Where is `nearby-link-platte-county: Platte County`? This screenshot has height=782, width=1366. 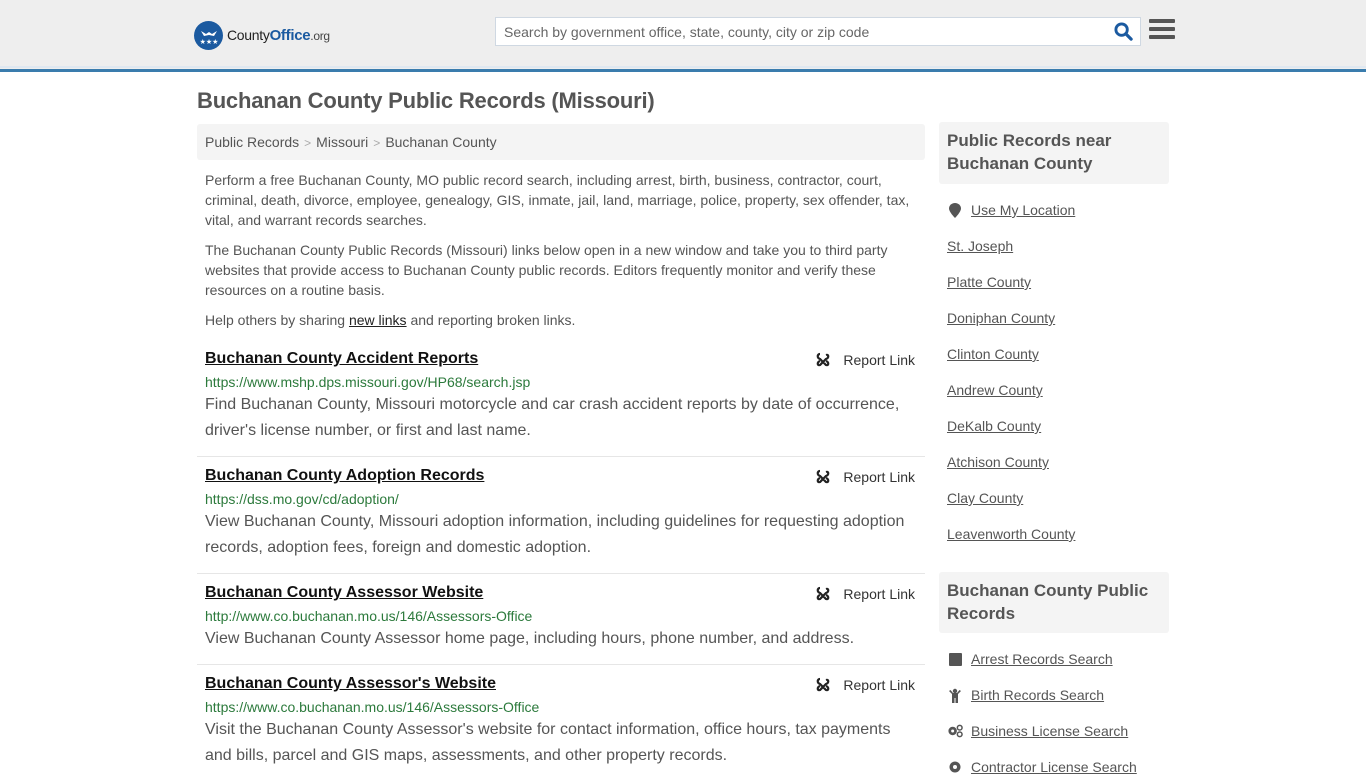
nearby-link-platte-county: Platte County is located at coordinates (989, 282).